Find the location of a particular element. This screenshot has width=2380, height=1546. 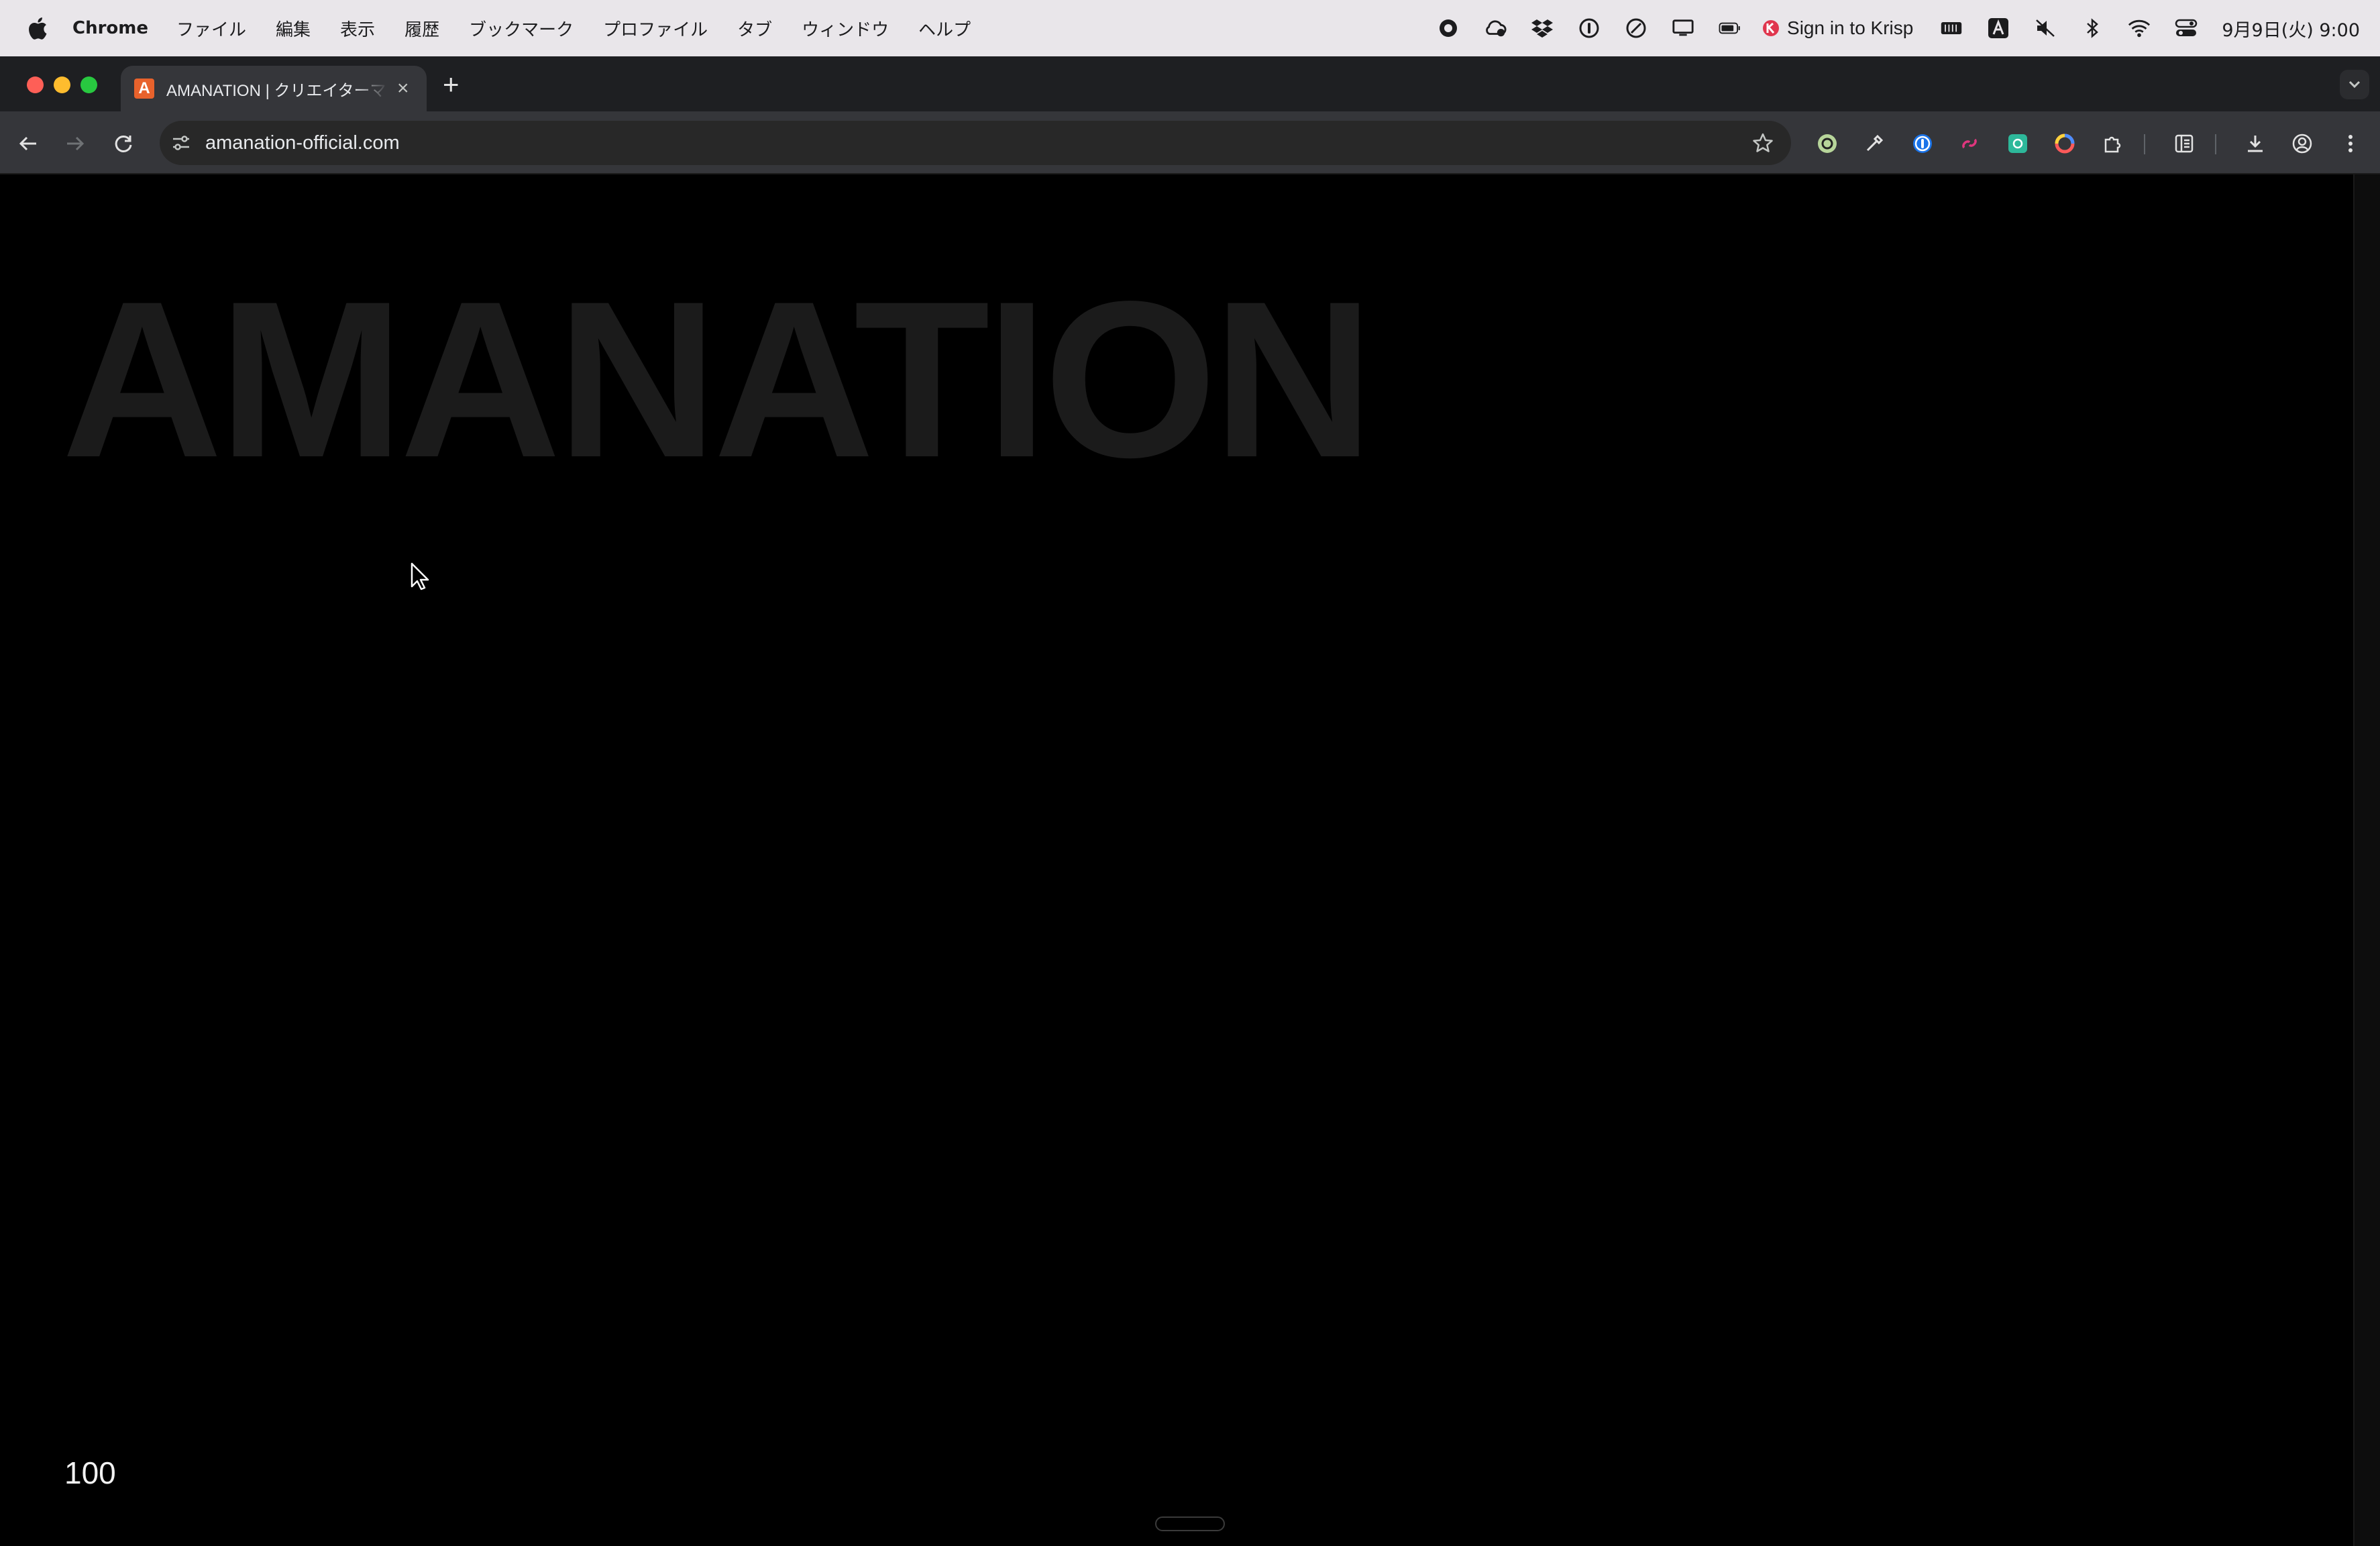

tab-title: AMANATION | クリエイターマネジメント is located at coordinates (277, 90).